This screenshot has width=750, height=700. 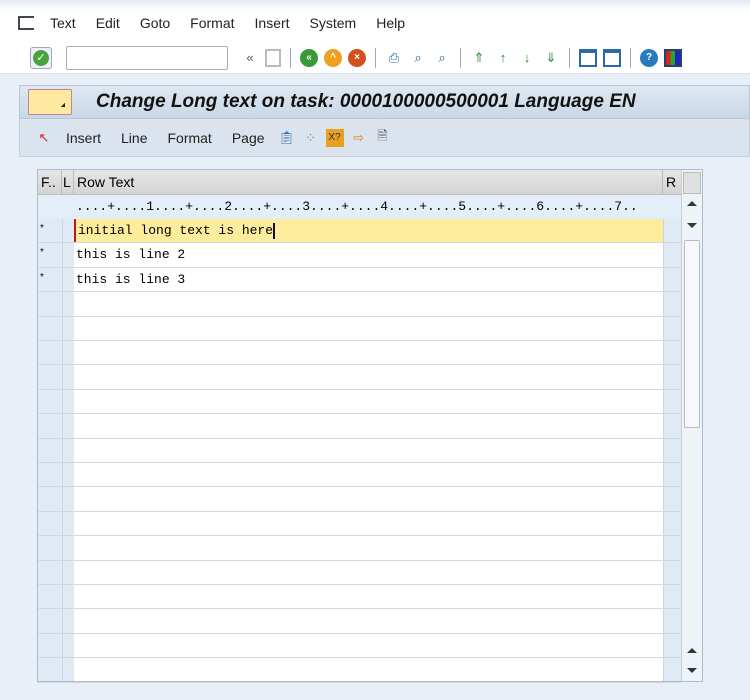 I want to click on menu-insert: Insert, so click(x=272, y=23).